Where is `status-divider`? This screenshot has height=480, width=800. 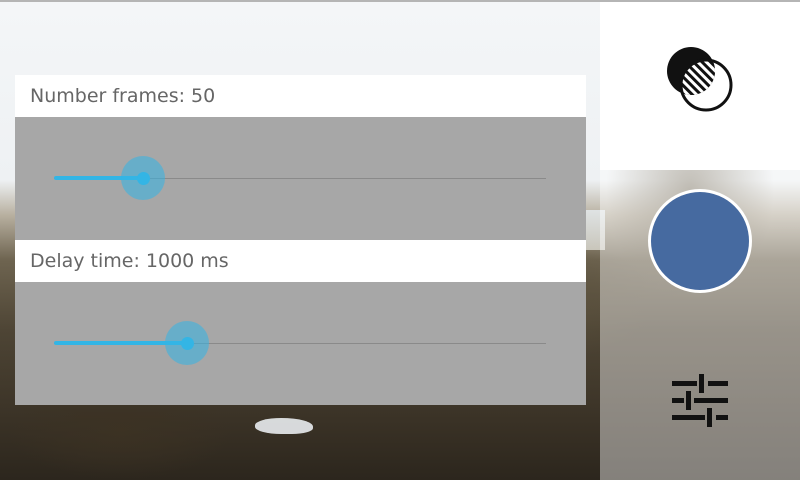
status-divider is located at coordinates (400, 1).